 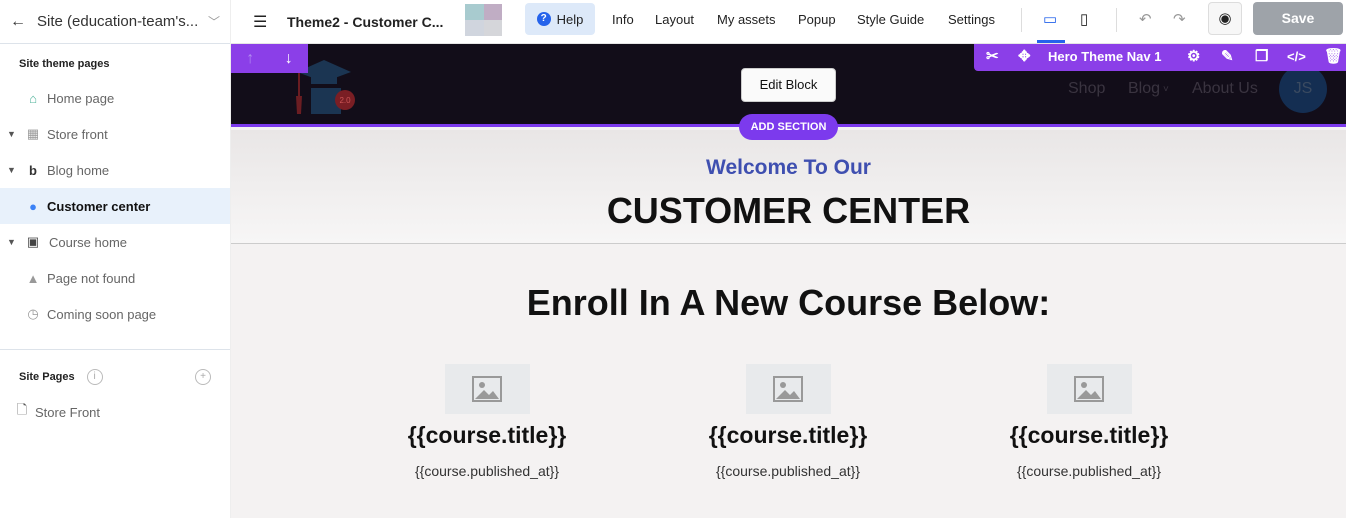 What do you see at coordinates (33, 206) in the screenshot?
I see `user-icon: ●` at bounding box center [33, 206].